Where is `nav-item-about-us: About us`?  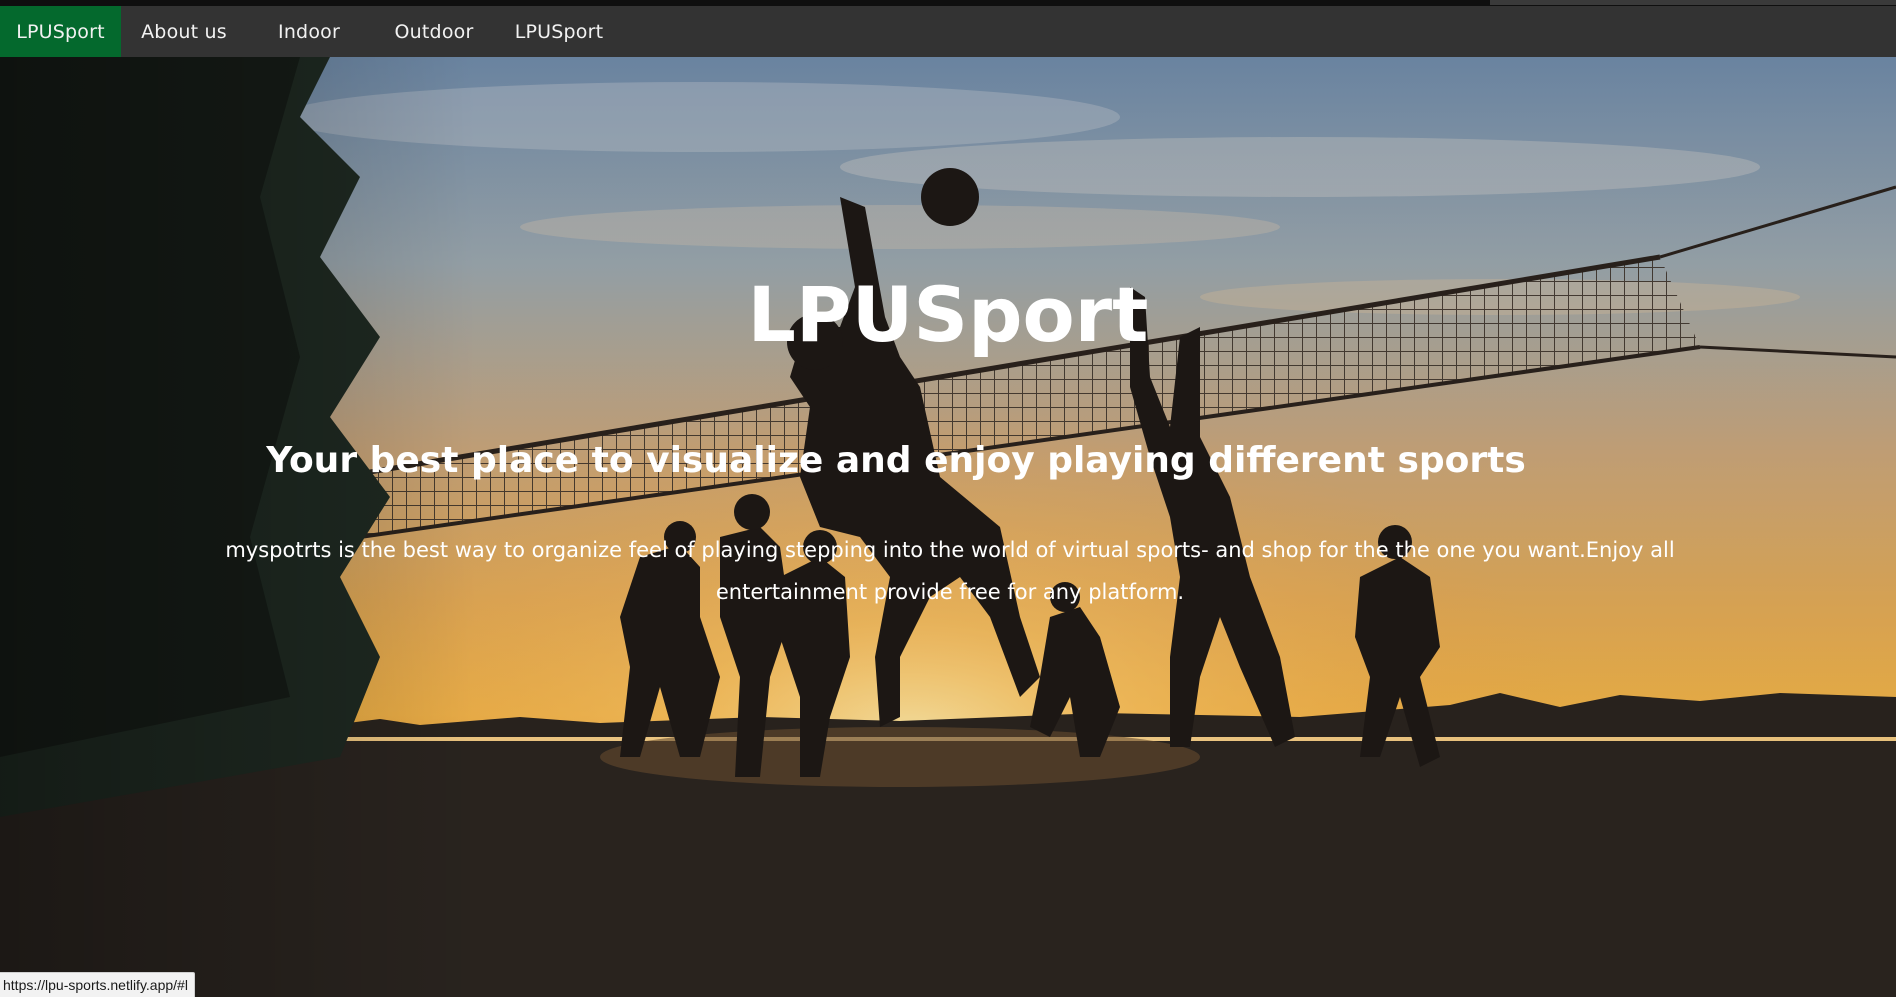 nav-item-about-us: About us is located at coordinates (184, 31).